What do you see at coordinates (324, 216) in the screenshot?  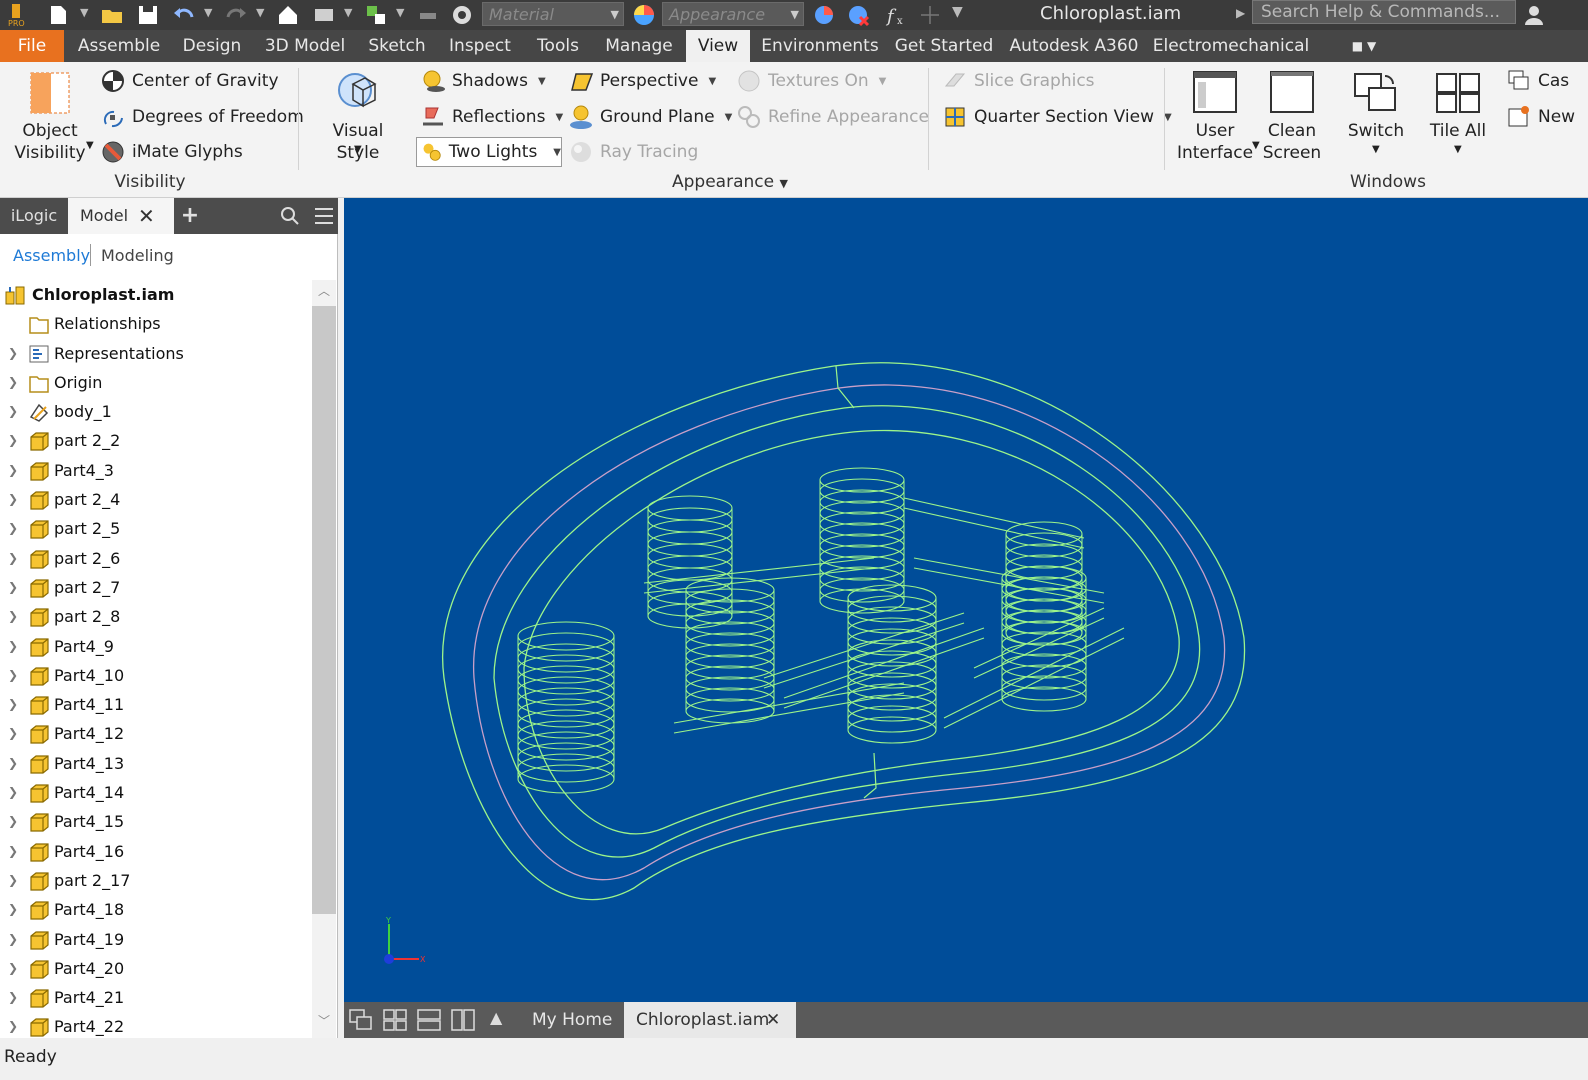 I see `menu-icon` at bounding box center [324, 216].